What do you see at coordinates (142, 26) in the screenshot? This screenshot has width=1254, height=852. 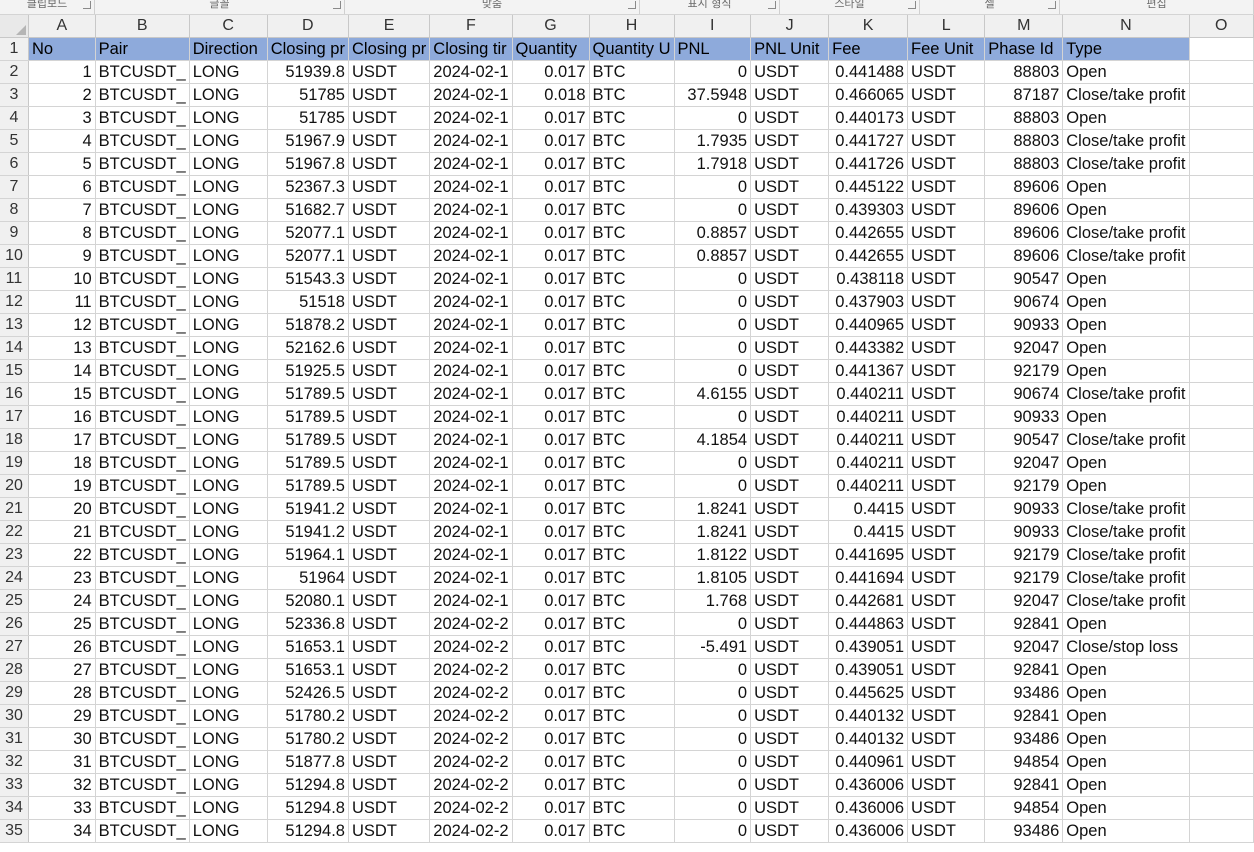 I see `column-header: B` at bounding box center [142, 26].